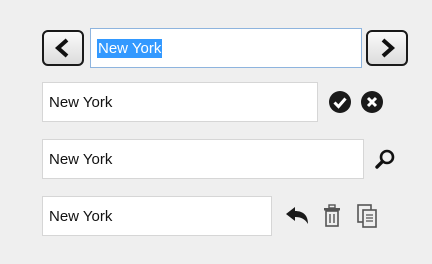 Image resolution: width=432 pixels, height=264 pixels. What do you see at coordinates (332, 216) in the screenshot?
I see `trash-icon` at bounding box center [332, 216].